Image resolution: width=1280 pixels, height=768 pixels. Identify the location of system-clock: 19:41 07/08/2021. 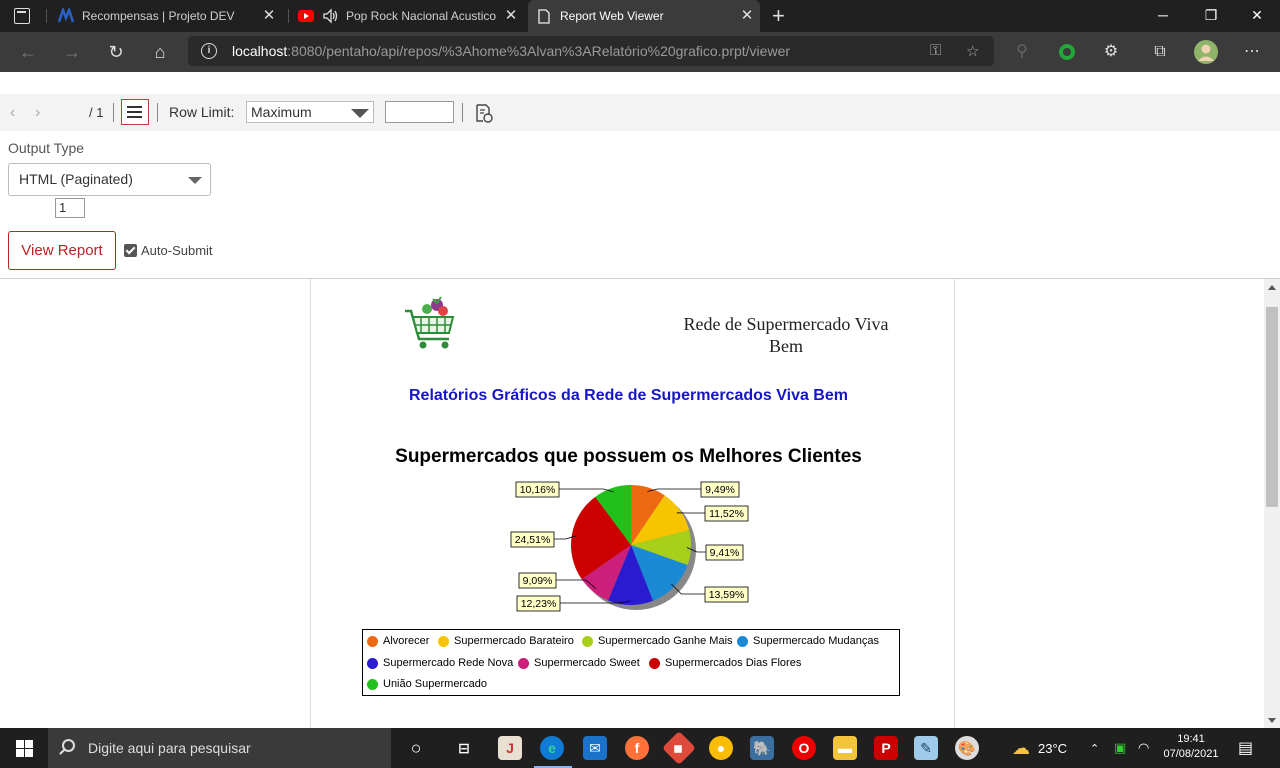
(1191, 747).